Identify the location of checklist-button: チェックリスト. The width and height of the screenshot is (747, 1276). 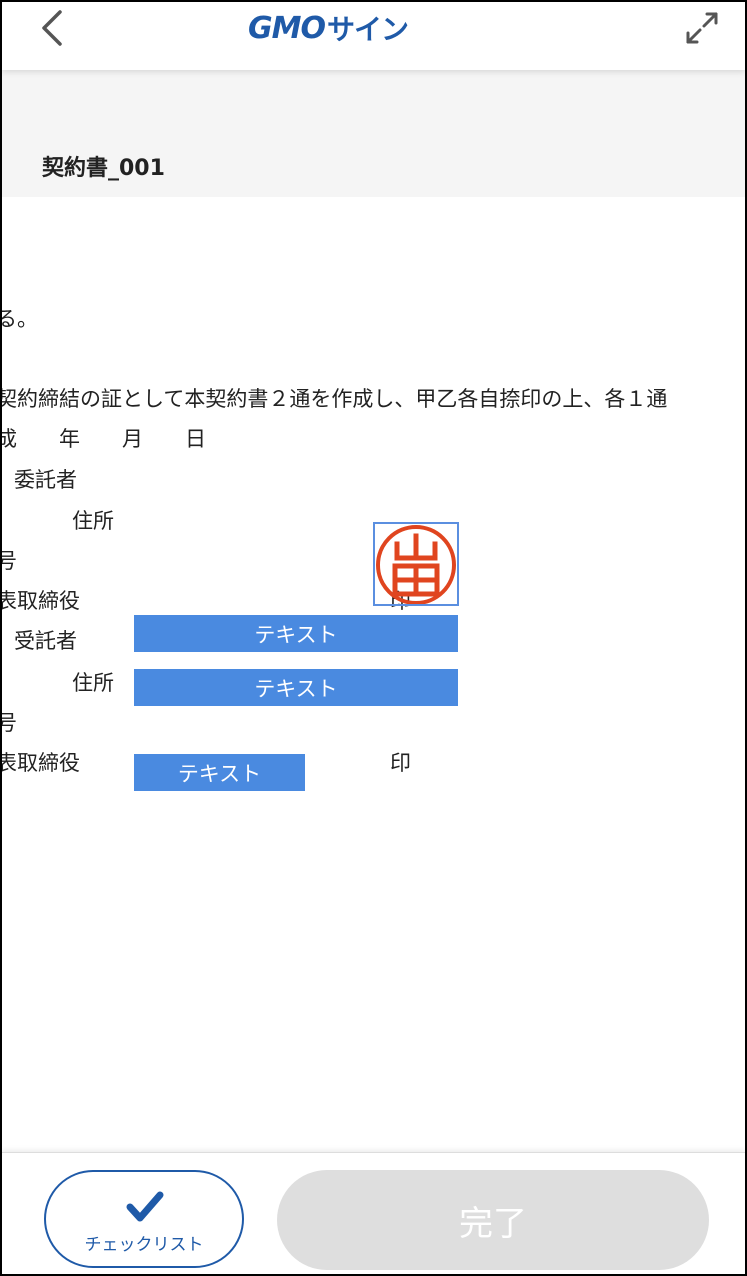
(144, 1219).